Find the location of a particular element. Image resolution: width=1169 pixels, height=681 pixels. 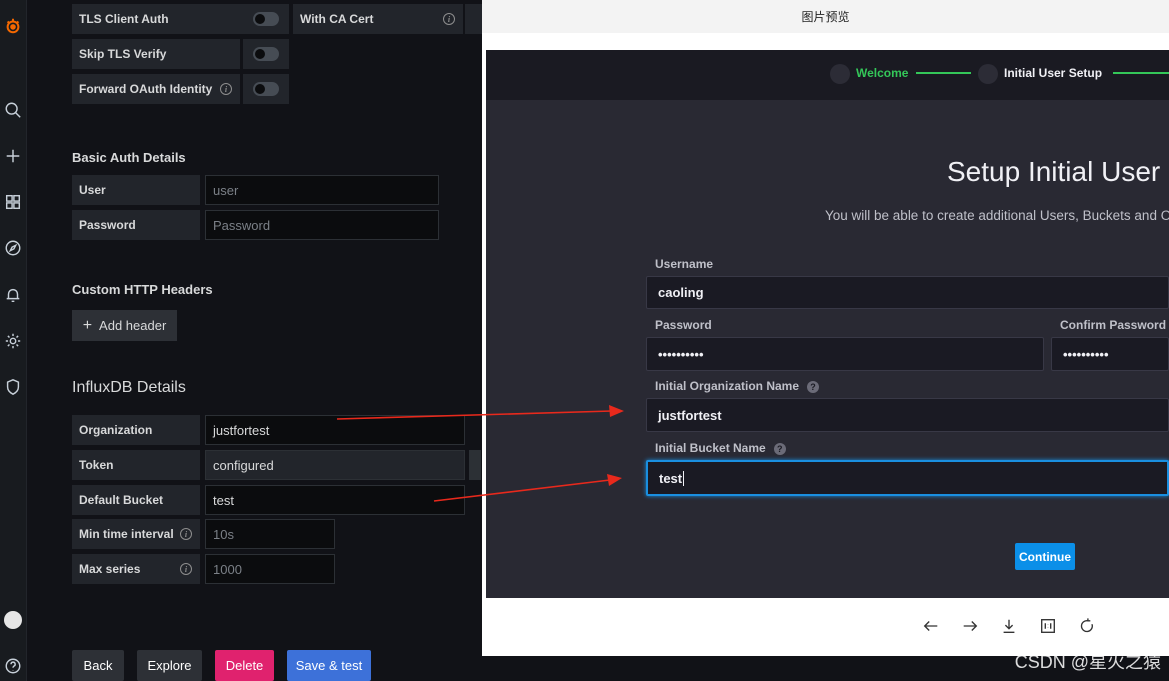

with-ca-cert-label: With CA Cert i is located at coordinates (378, 19).